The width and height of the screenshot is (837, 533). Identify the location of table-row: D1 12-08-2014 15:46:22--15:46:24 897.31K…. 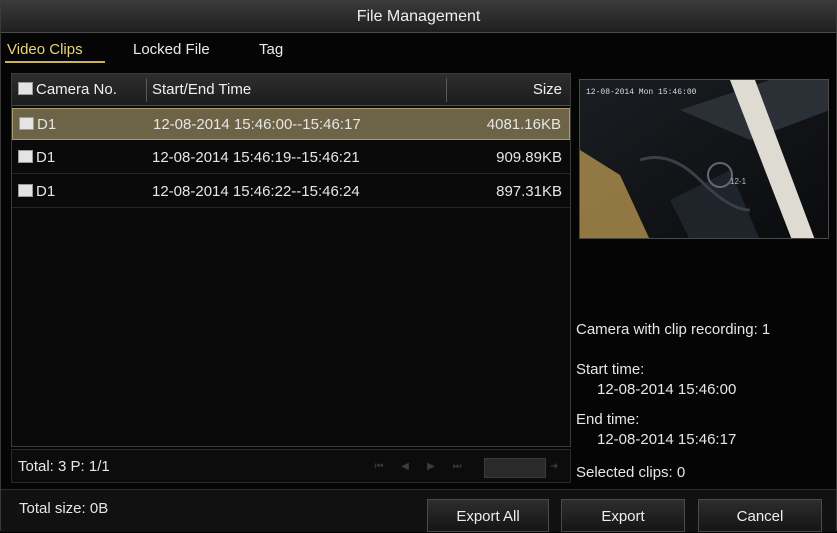
(291, 192).